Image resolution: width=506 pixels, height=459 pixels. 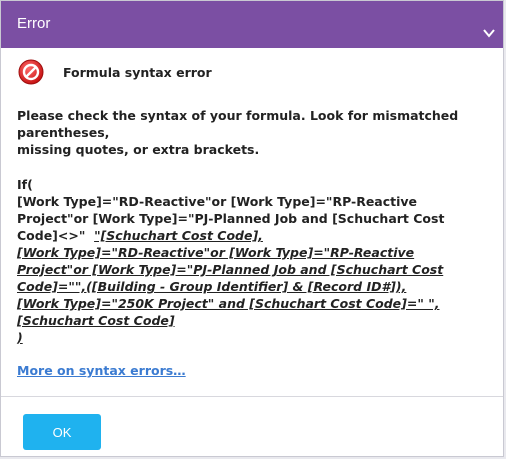 What do you see at coordinates (252, 24) in the screenshot?
I see `dialog-titlebar: Error` at bounding box center [252, 24].